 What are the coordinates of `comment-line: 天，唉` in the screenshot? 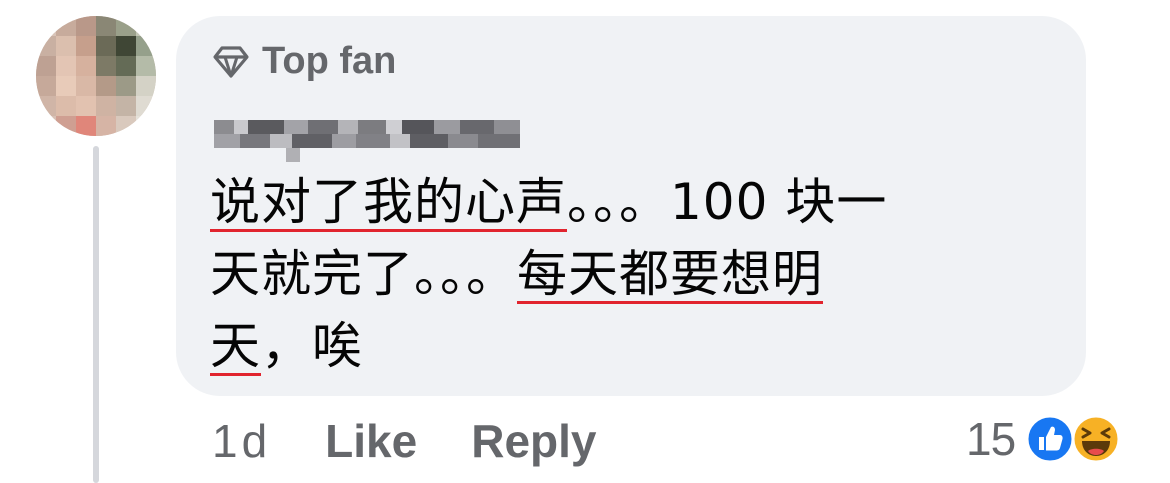 It's located at (640, 346).